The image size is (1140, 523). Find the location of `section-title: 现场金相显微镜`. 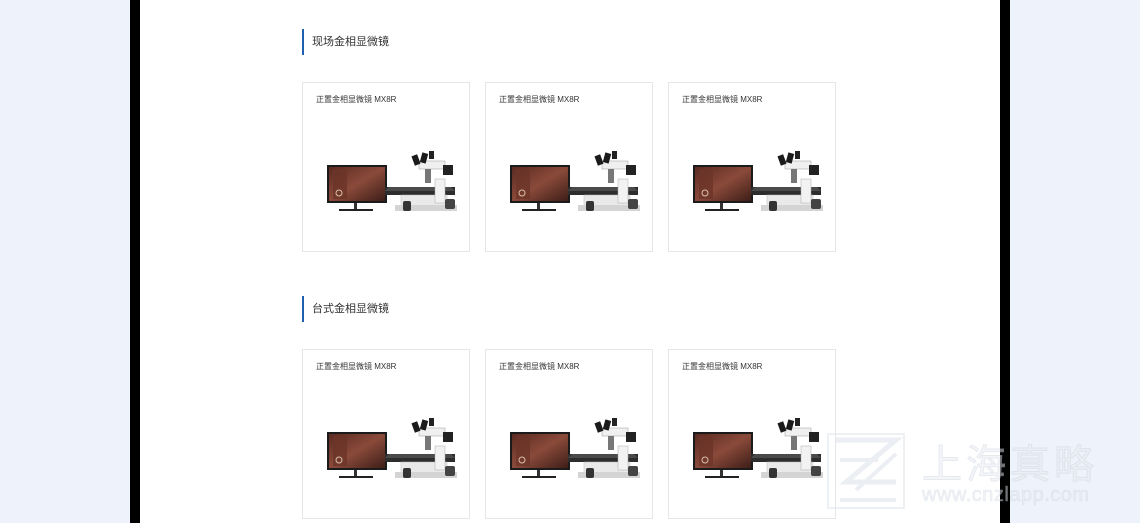

section-title: 现场金相显微镜 is located at coordinates (572, 42).